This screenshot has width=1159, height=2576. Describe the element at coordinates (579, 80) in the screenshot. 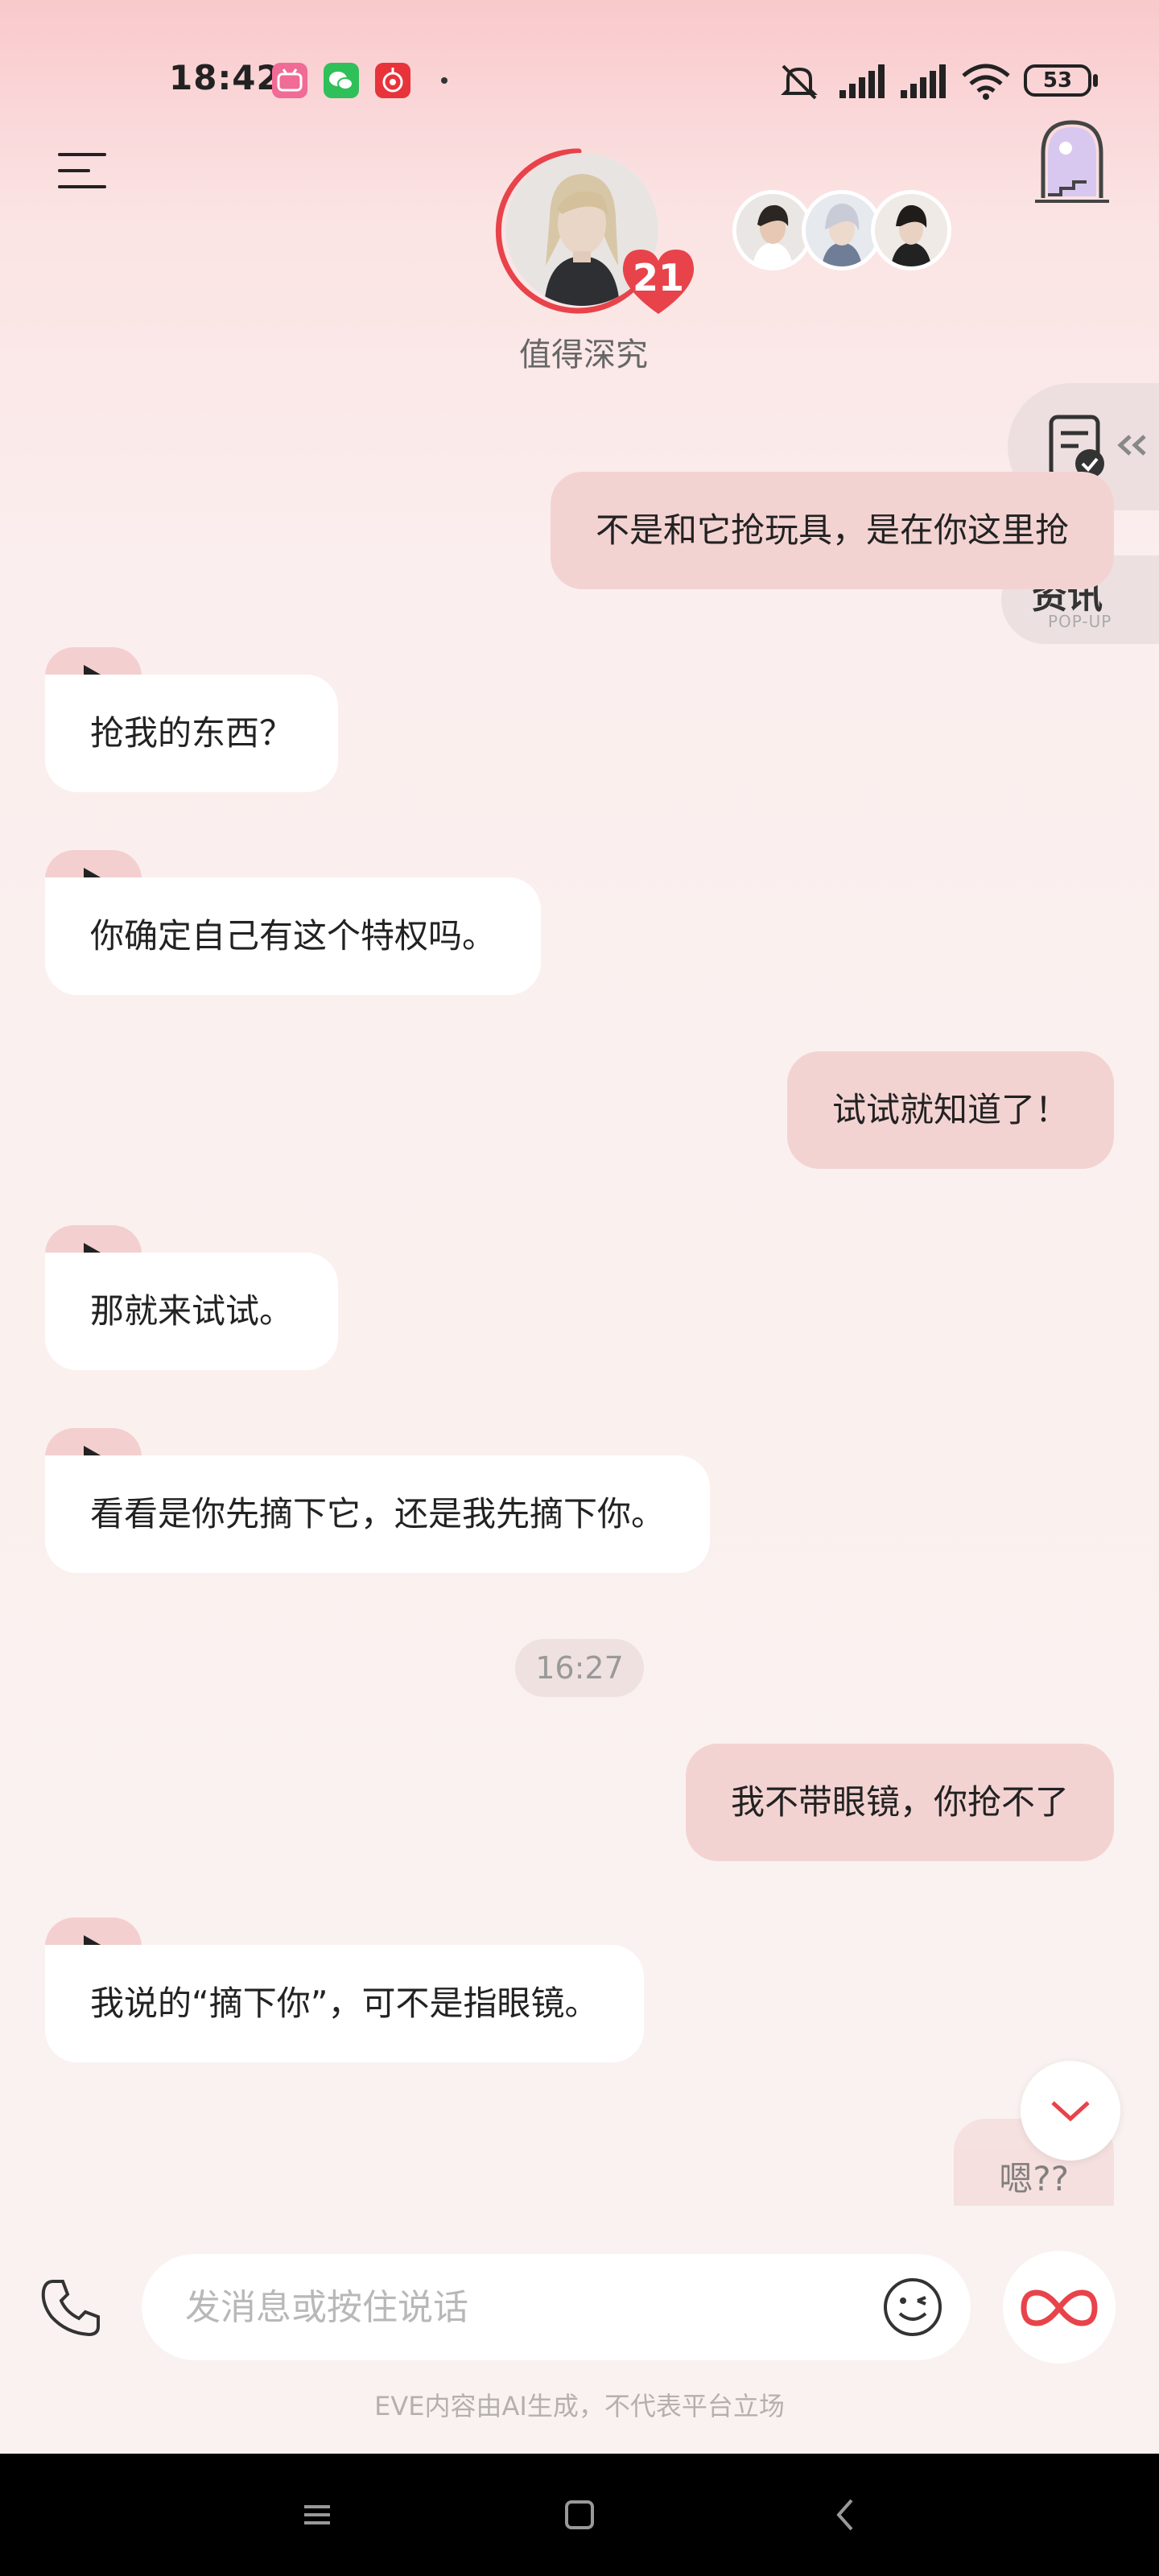

I see `status-bar: 18:42 53` at that location.